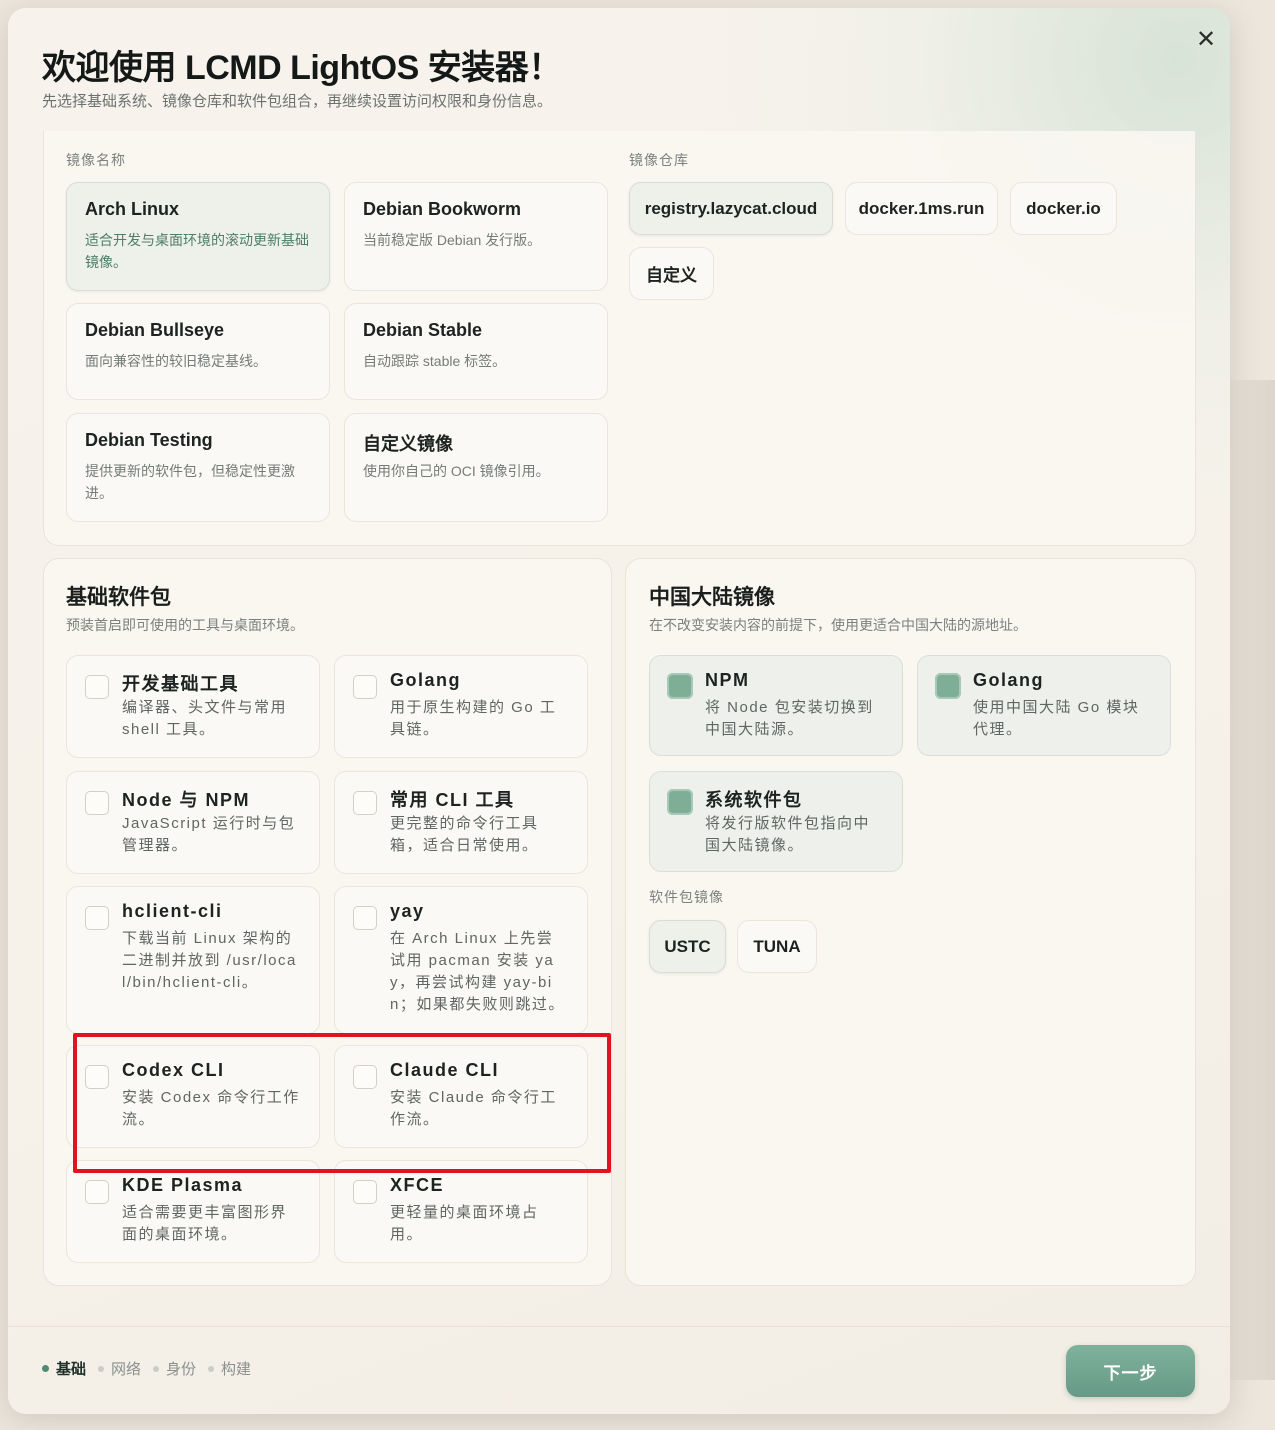 Image resolution: width=1275 pixels, height=1430 pixels. I want to click on package-card-node-npm: Node 与 NPM JavaScript 运行时与包管理器。, so click(193, 822).